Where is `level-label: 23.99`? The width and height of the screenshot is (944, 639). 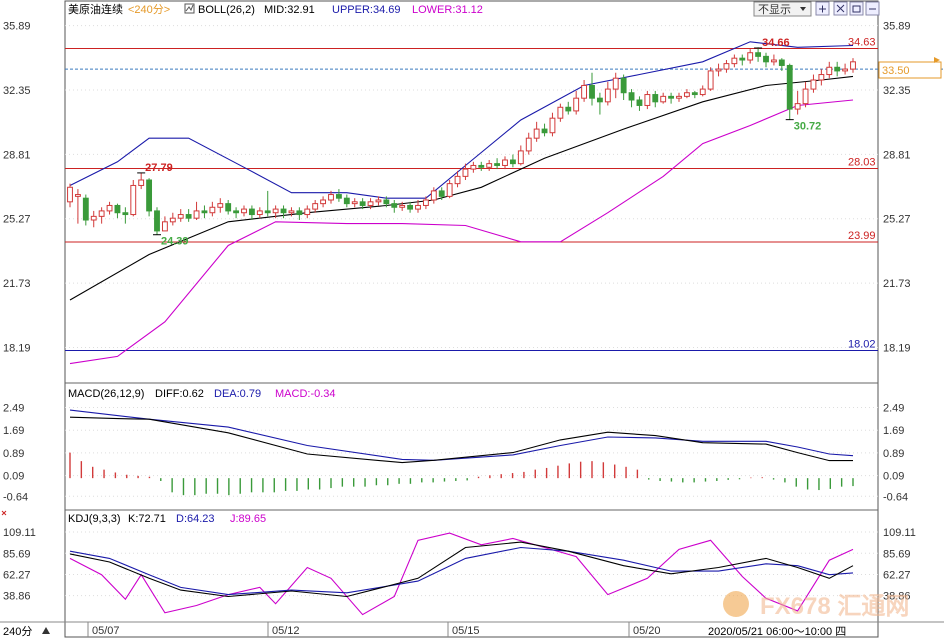 level-label: 23.99 is located at coordinates (862, 236).